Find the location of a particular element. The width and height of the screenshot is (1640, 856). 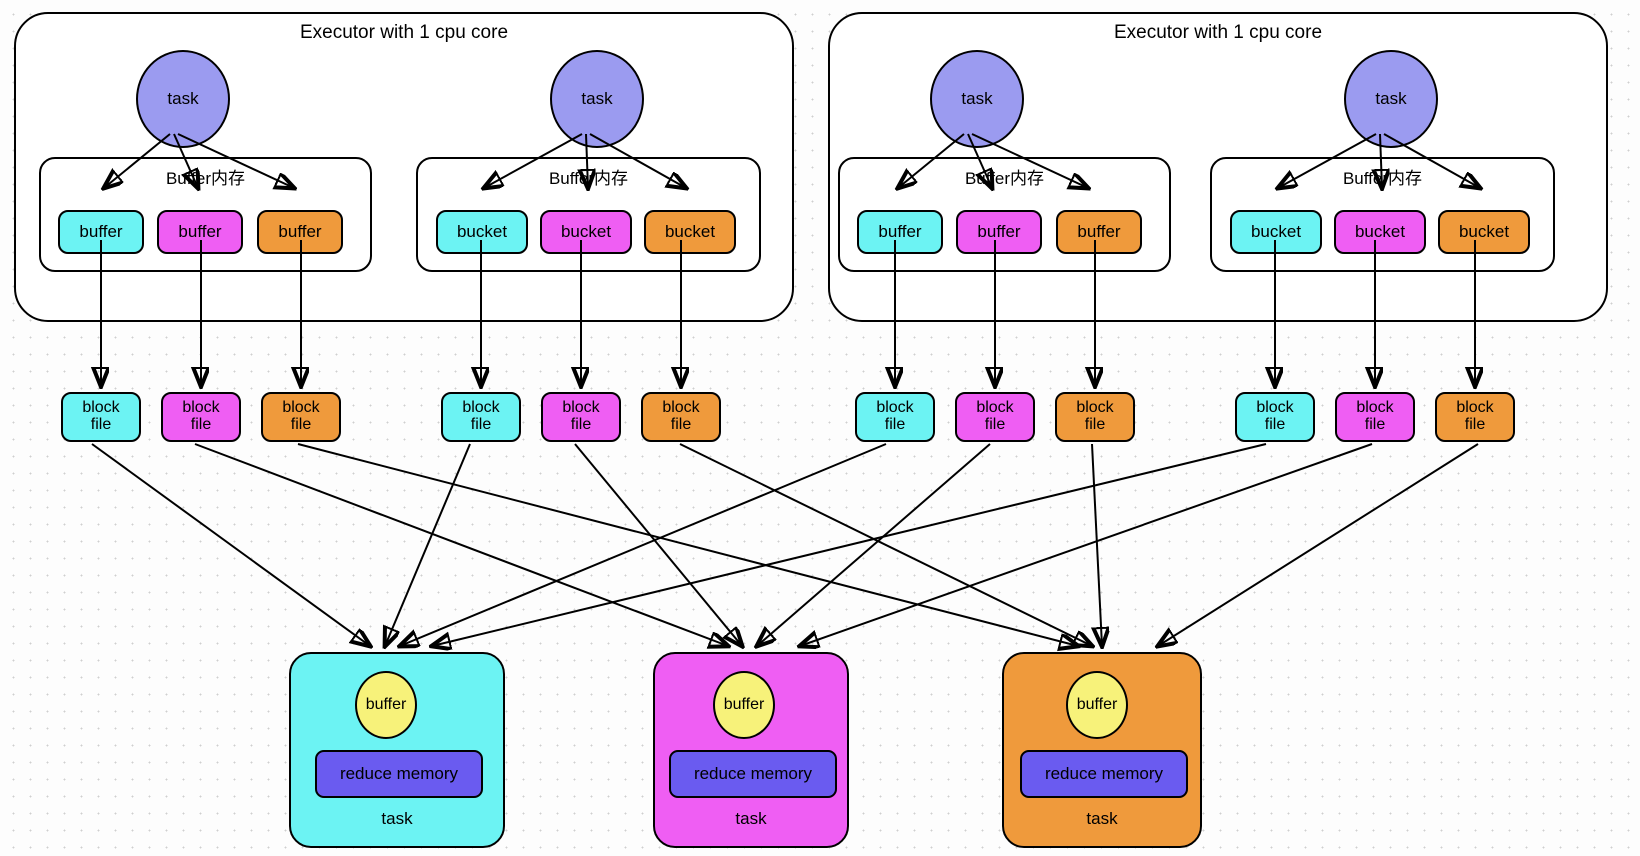

block-file-7: block file is located at coordinates (895, 417).